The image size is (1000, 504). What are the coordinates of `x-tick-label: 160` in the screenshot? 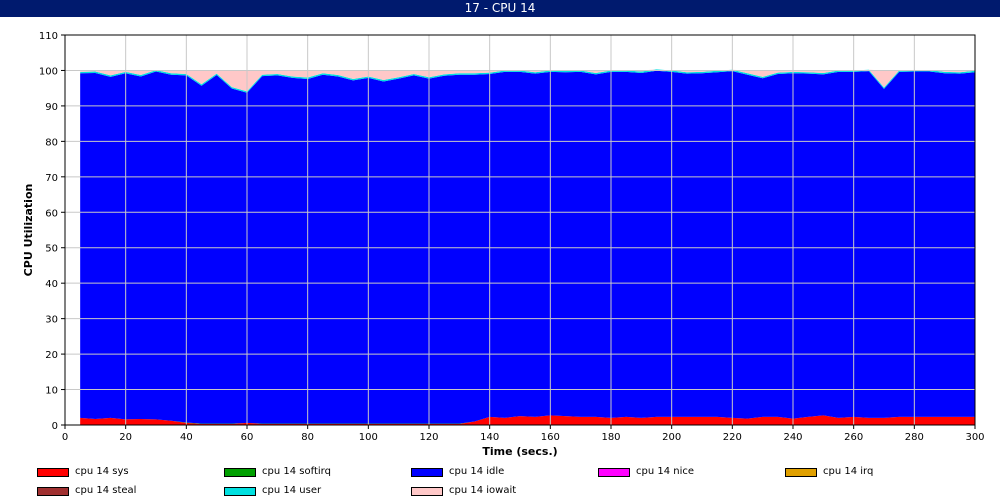 It's located at (550, 437).